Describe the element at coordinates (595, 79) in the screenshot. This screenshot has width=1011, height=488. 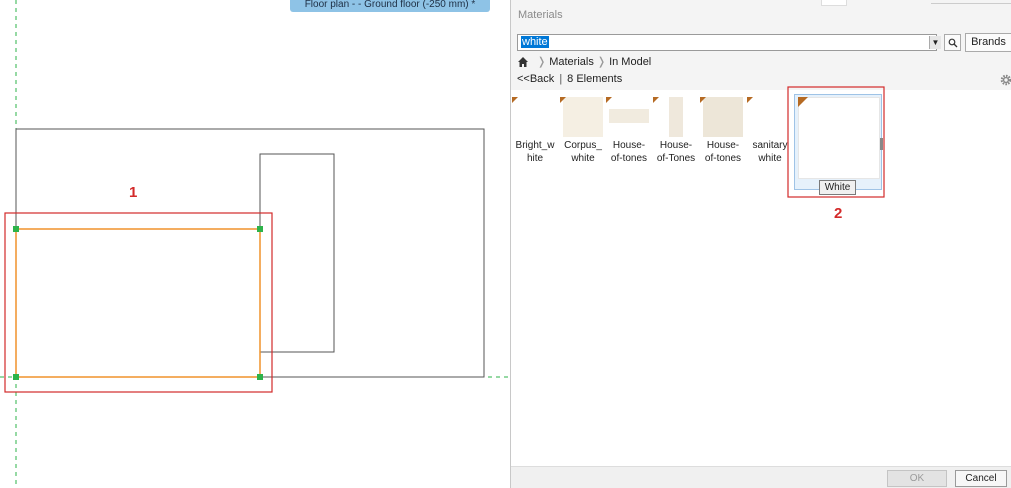
I see `element-count: 8 Elements` at that location.